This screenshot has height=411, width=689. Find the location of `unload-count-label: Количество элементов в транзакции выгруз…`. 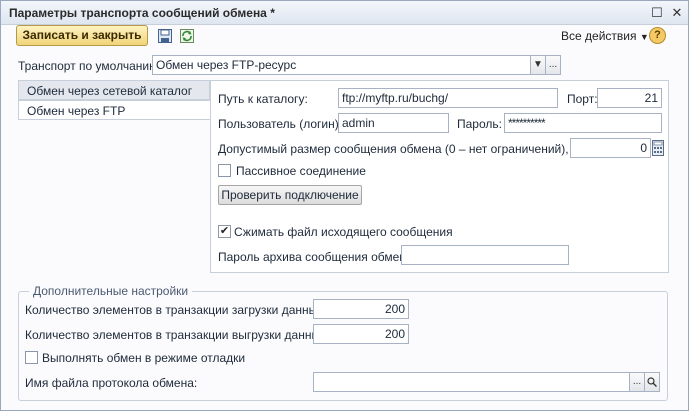

unload-count-label: Количество элементов в транзакции выгруз… is located at coordinates (177, 335).